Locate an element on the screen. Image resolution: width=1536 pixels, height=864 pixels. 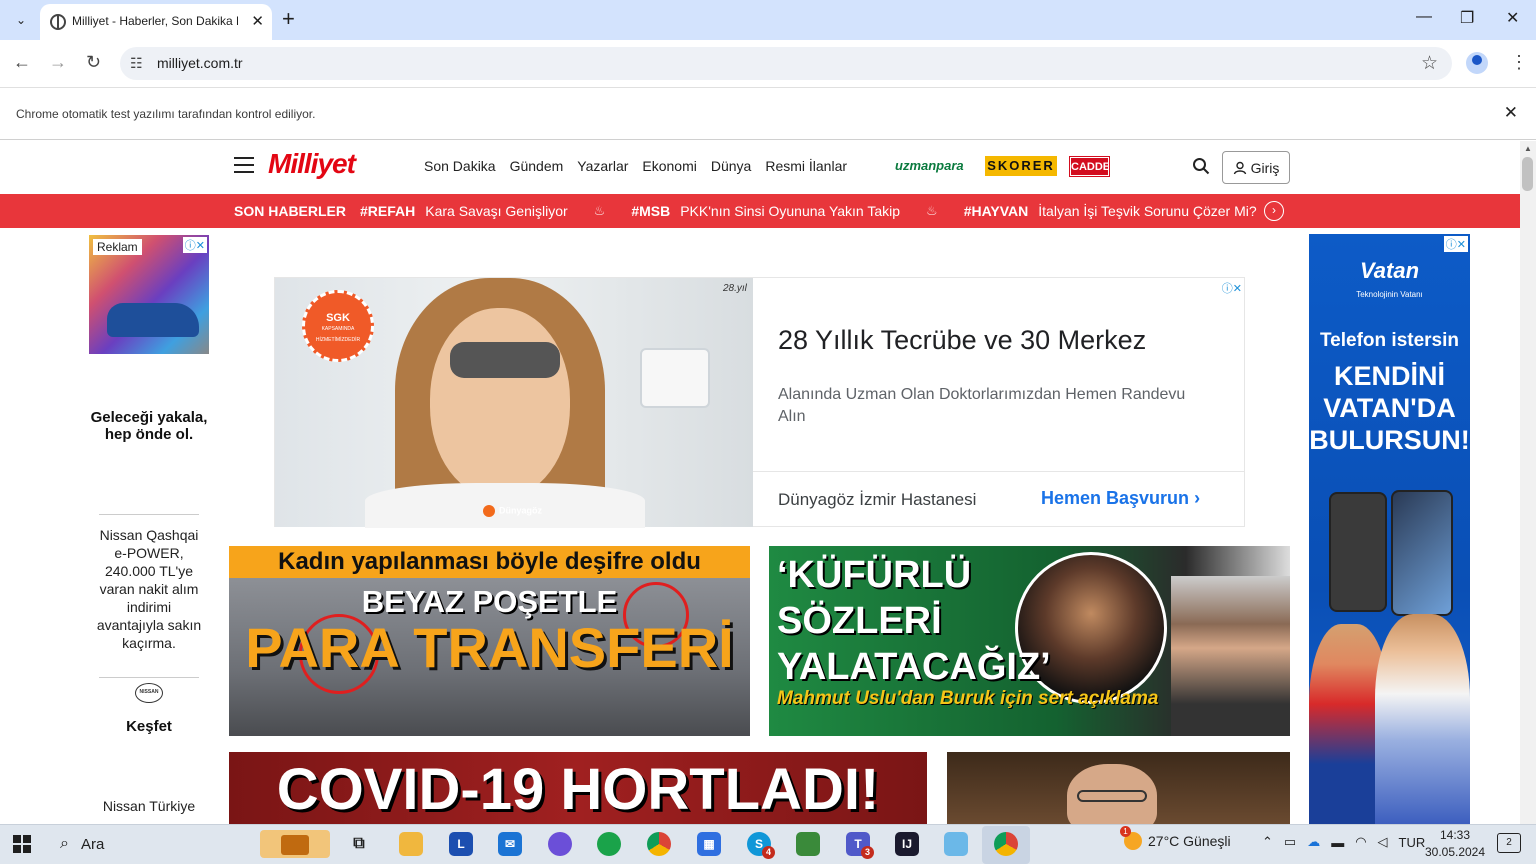
nav-item-son-dakika: Son Dakika is located at coordinates (460, 166).